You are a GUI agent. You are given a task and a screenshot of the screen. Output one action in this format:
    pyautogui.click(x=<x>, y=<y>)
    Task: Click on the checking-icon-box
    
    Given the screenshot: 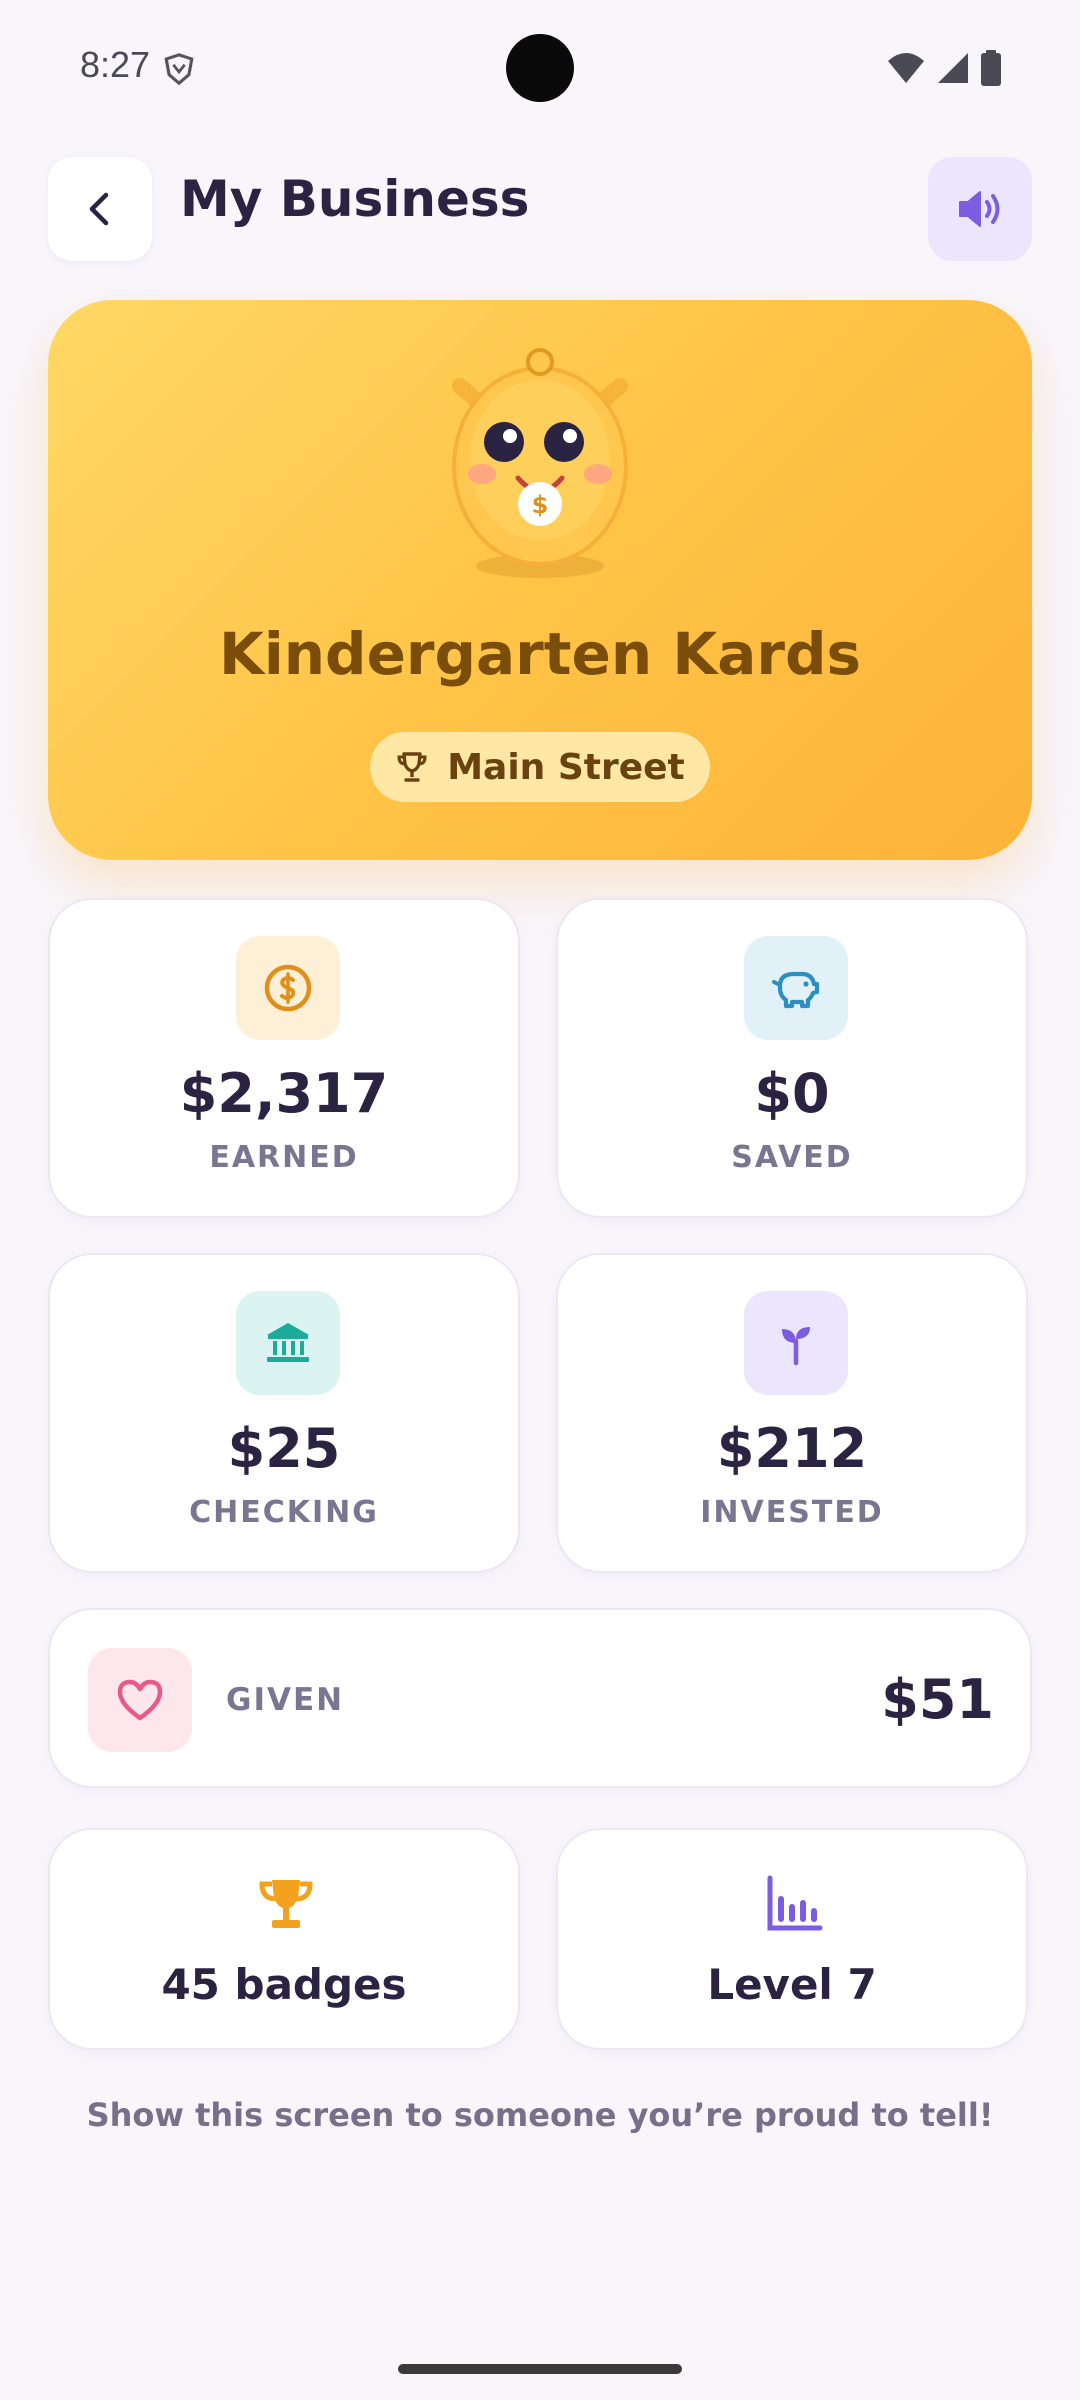 What is the action you would take?
    pyautogui.click(x=288, y=1343)
    